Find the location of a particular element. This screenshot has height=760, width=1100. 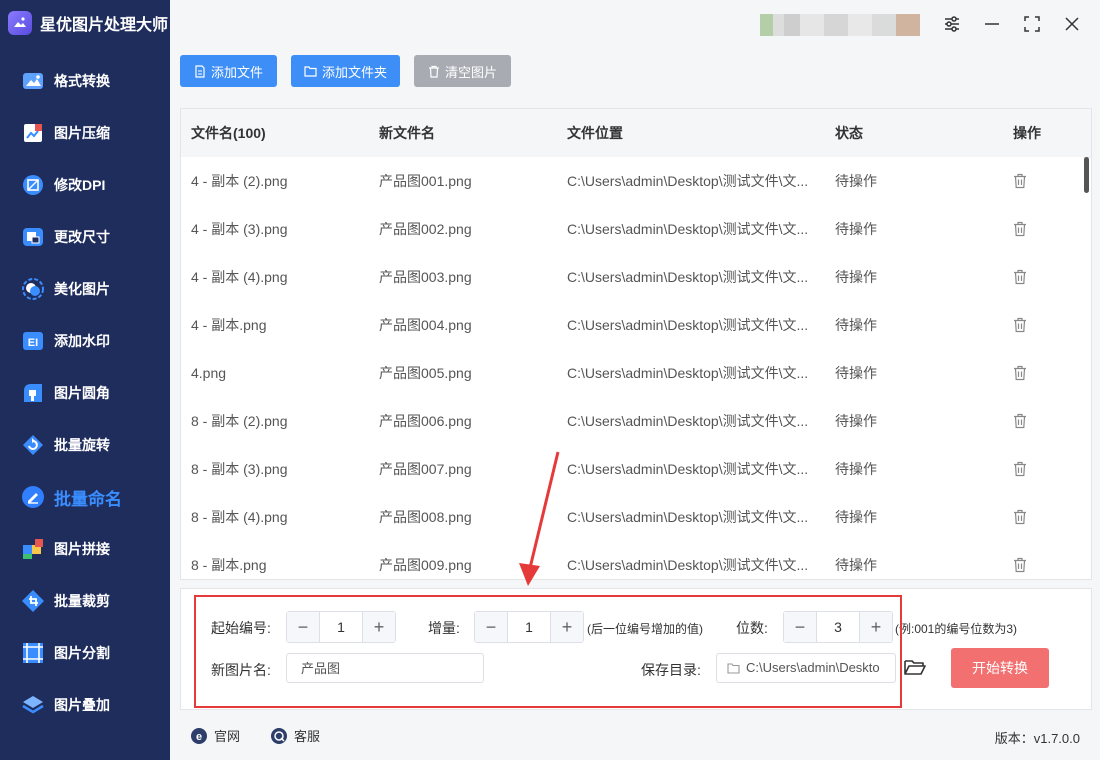

rotate-icon is located at coordinates (33, 445).